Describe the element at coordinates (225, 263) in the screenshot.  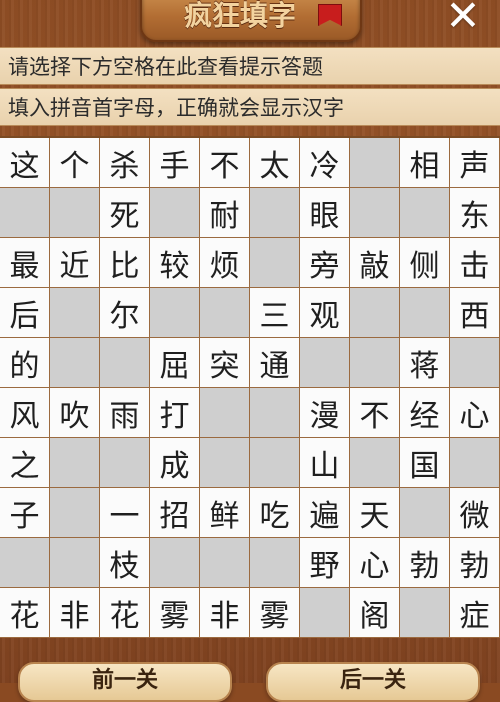
I see `grid-cell: 烦` at that location.